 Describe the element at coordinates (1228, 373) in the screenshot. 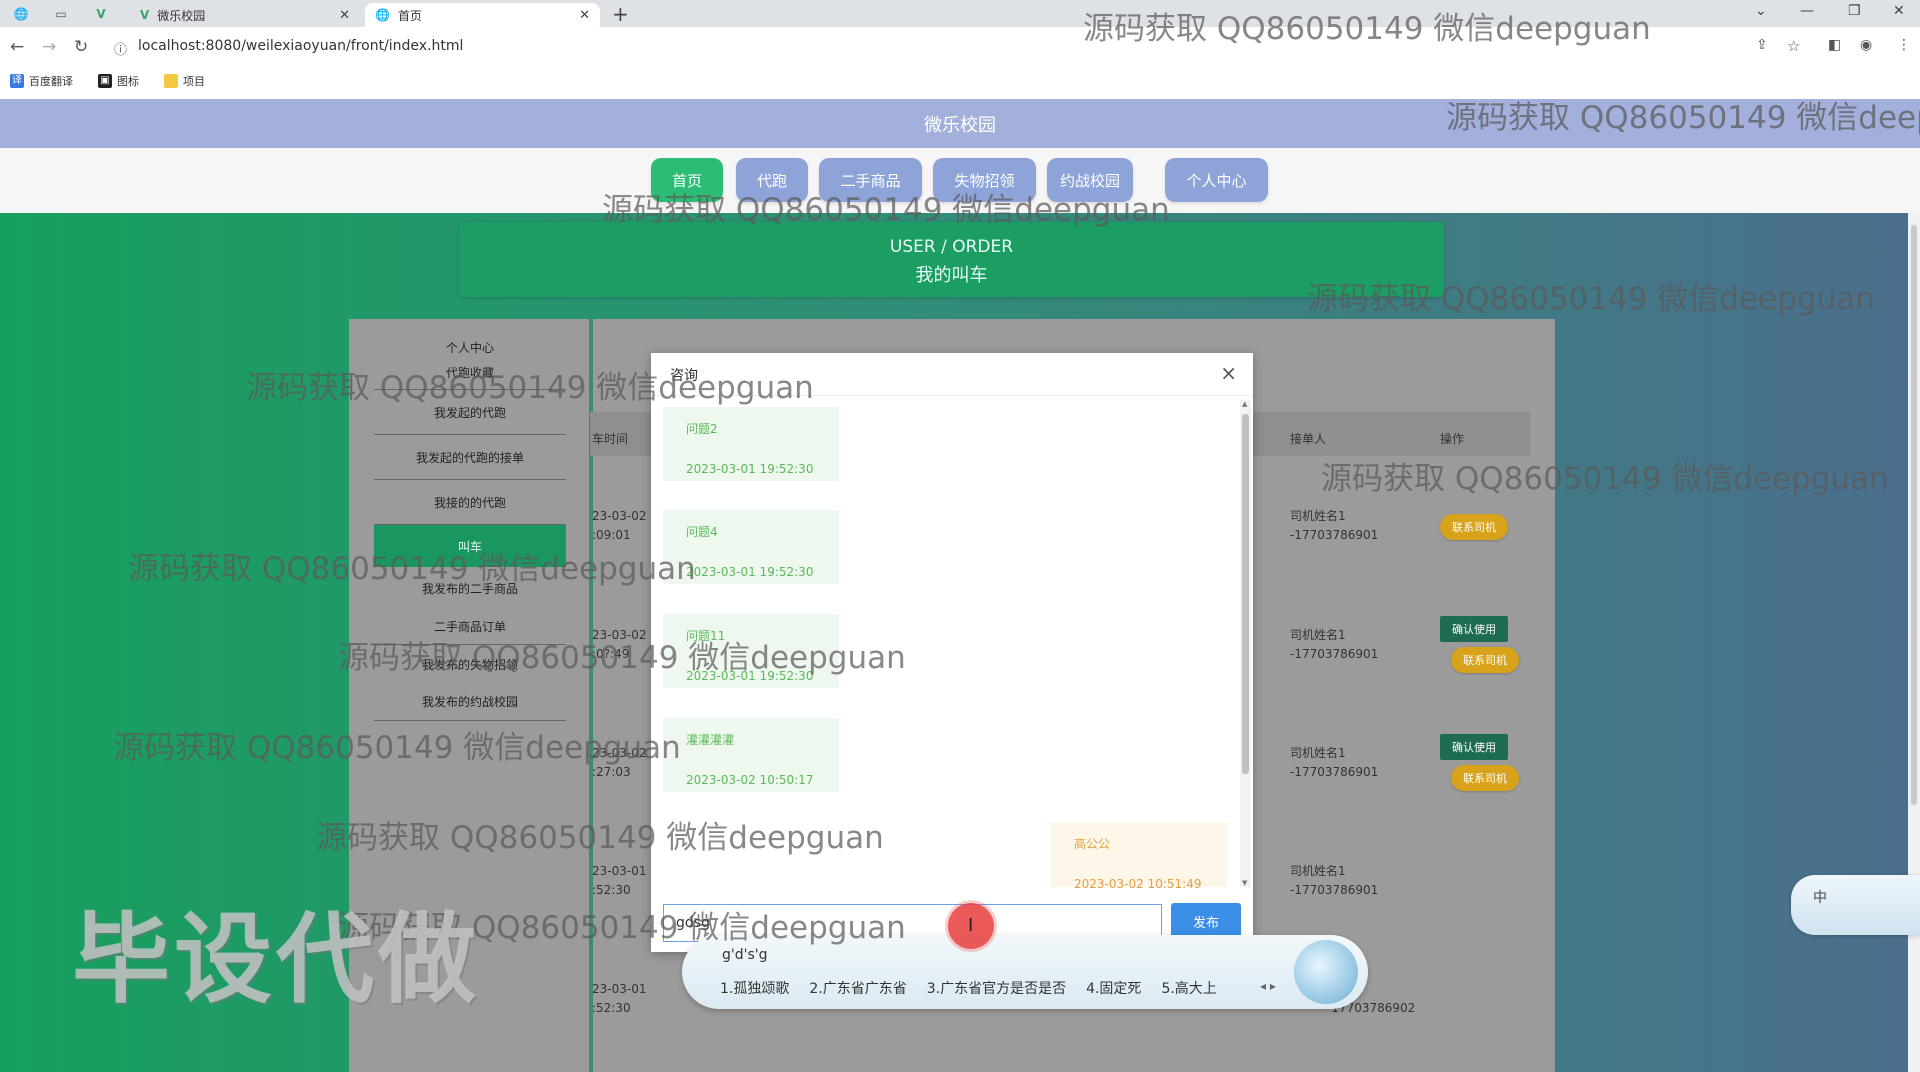

I see `close-icon: ×` at that location.